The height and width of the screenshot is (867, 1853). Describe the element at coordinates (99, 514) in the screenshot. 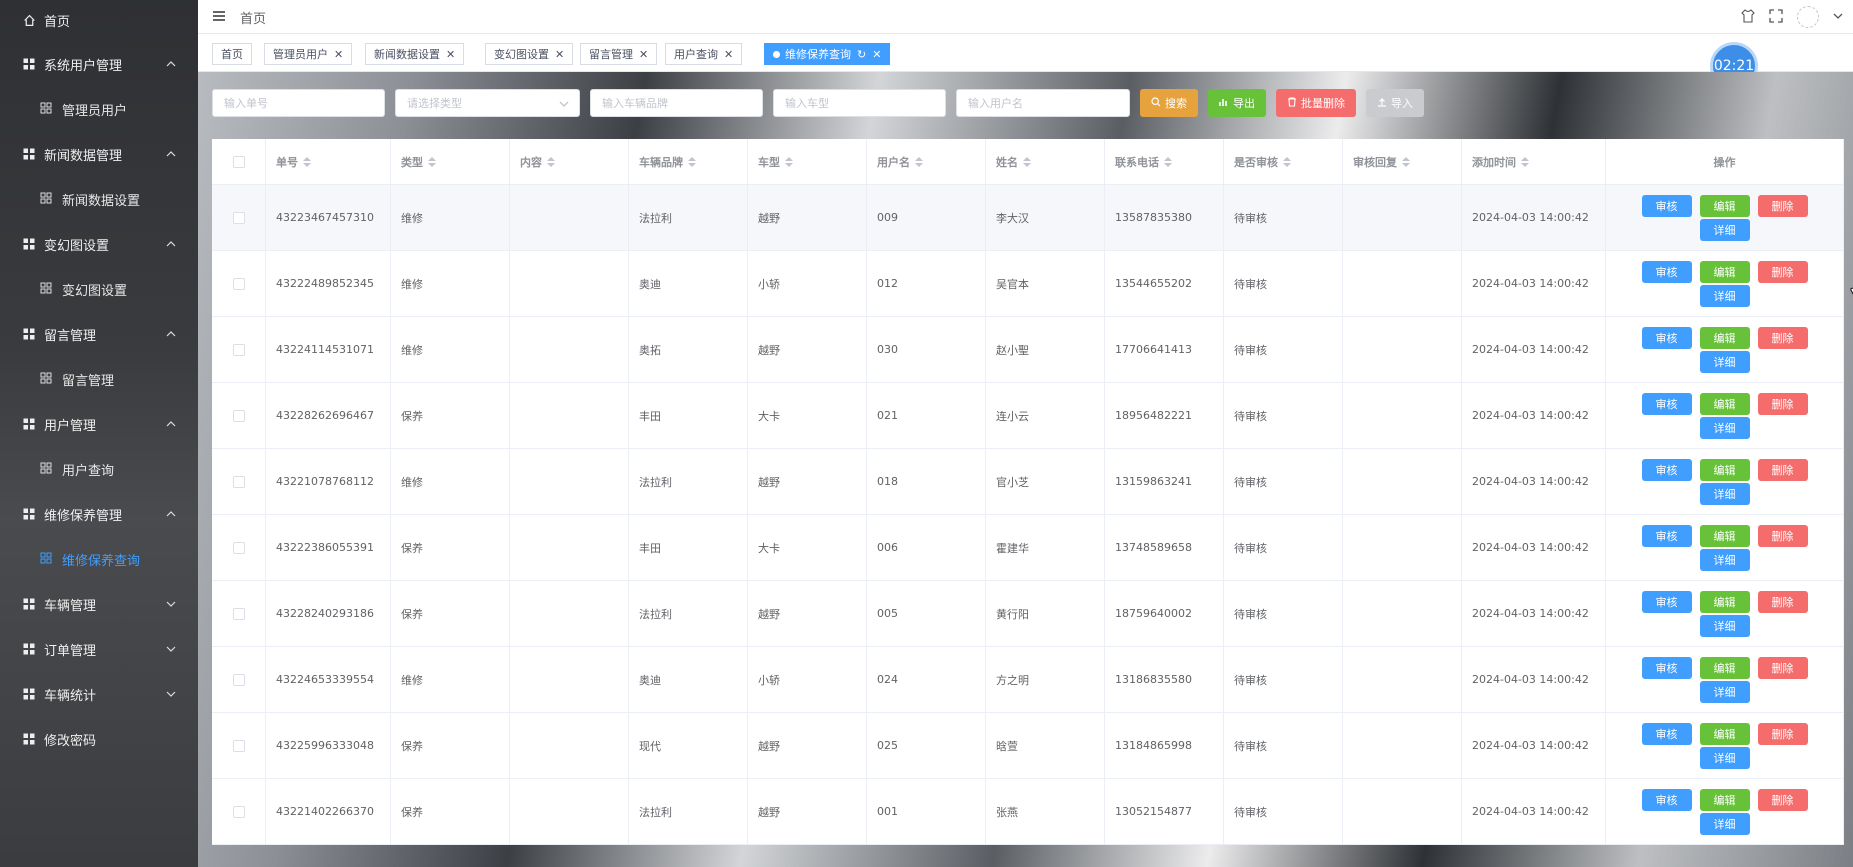

I see `sidebar-group-5: 维修保养管理` at that location.